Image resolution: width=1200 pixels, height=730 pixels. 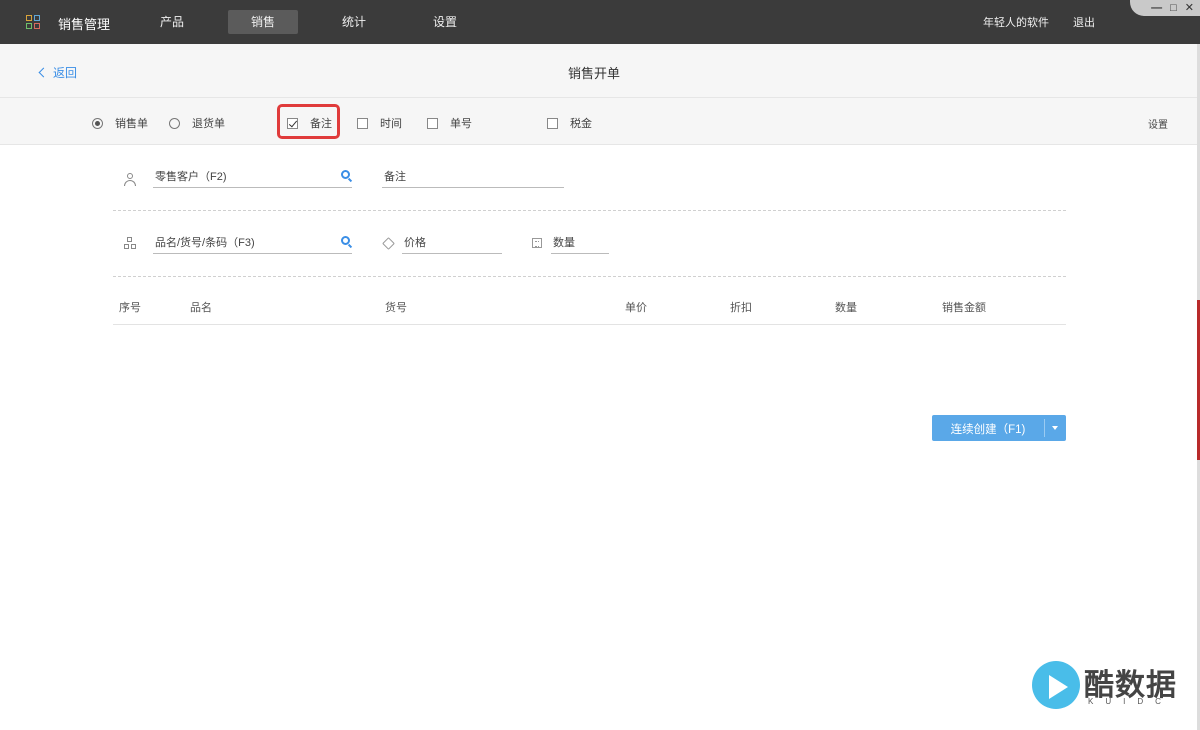 I want to click on checkbox-label: 单号, so click(x=461, y=124).